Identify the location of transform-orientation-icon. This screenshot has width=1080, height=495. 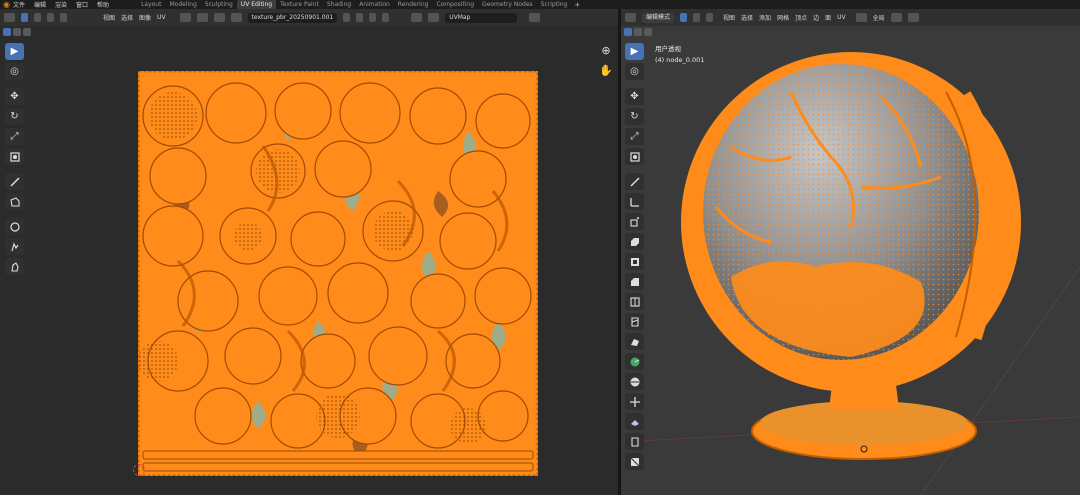
(861, 17).